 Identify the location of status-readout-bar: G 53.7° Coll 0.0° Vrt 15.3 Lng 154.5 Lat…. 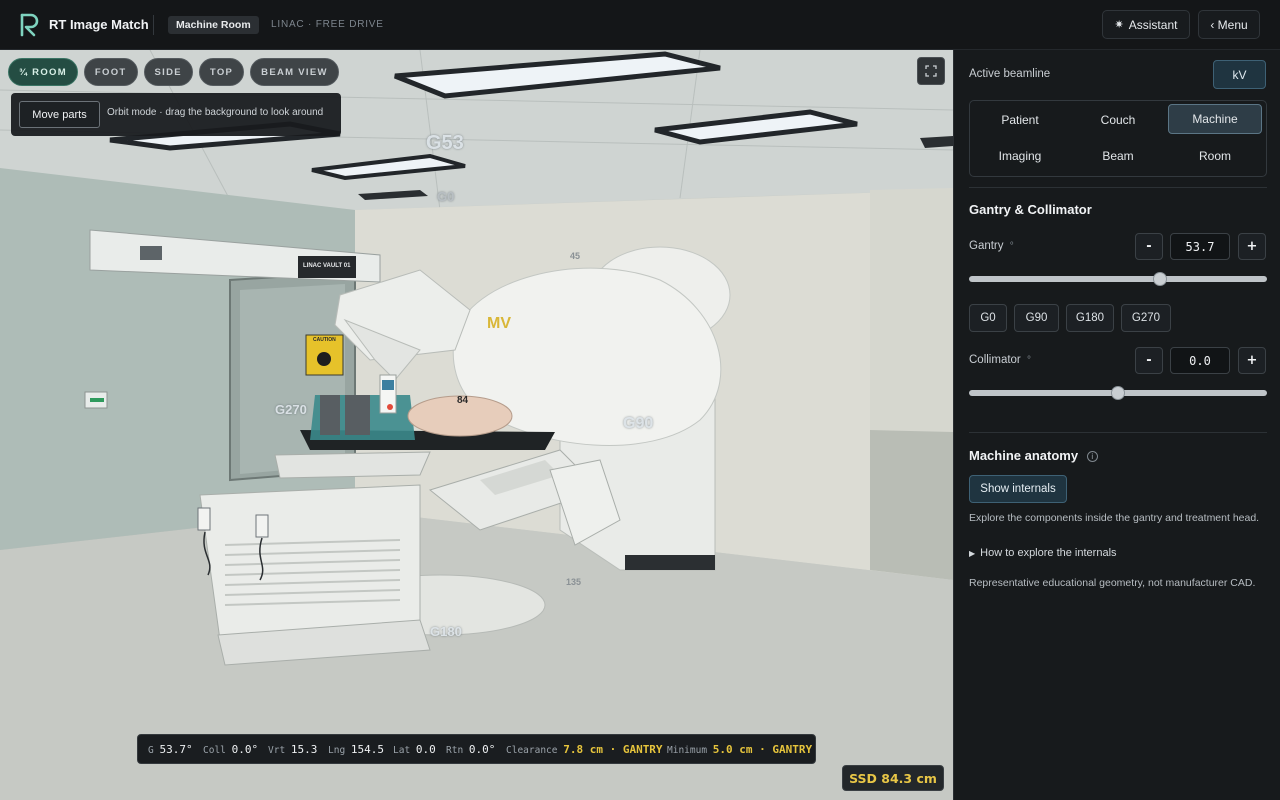
(476, 749).